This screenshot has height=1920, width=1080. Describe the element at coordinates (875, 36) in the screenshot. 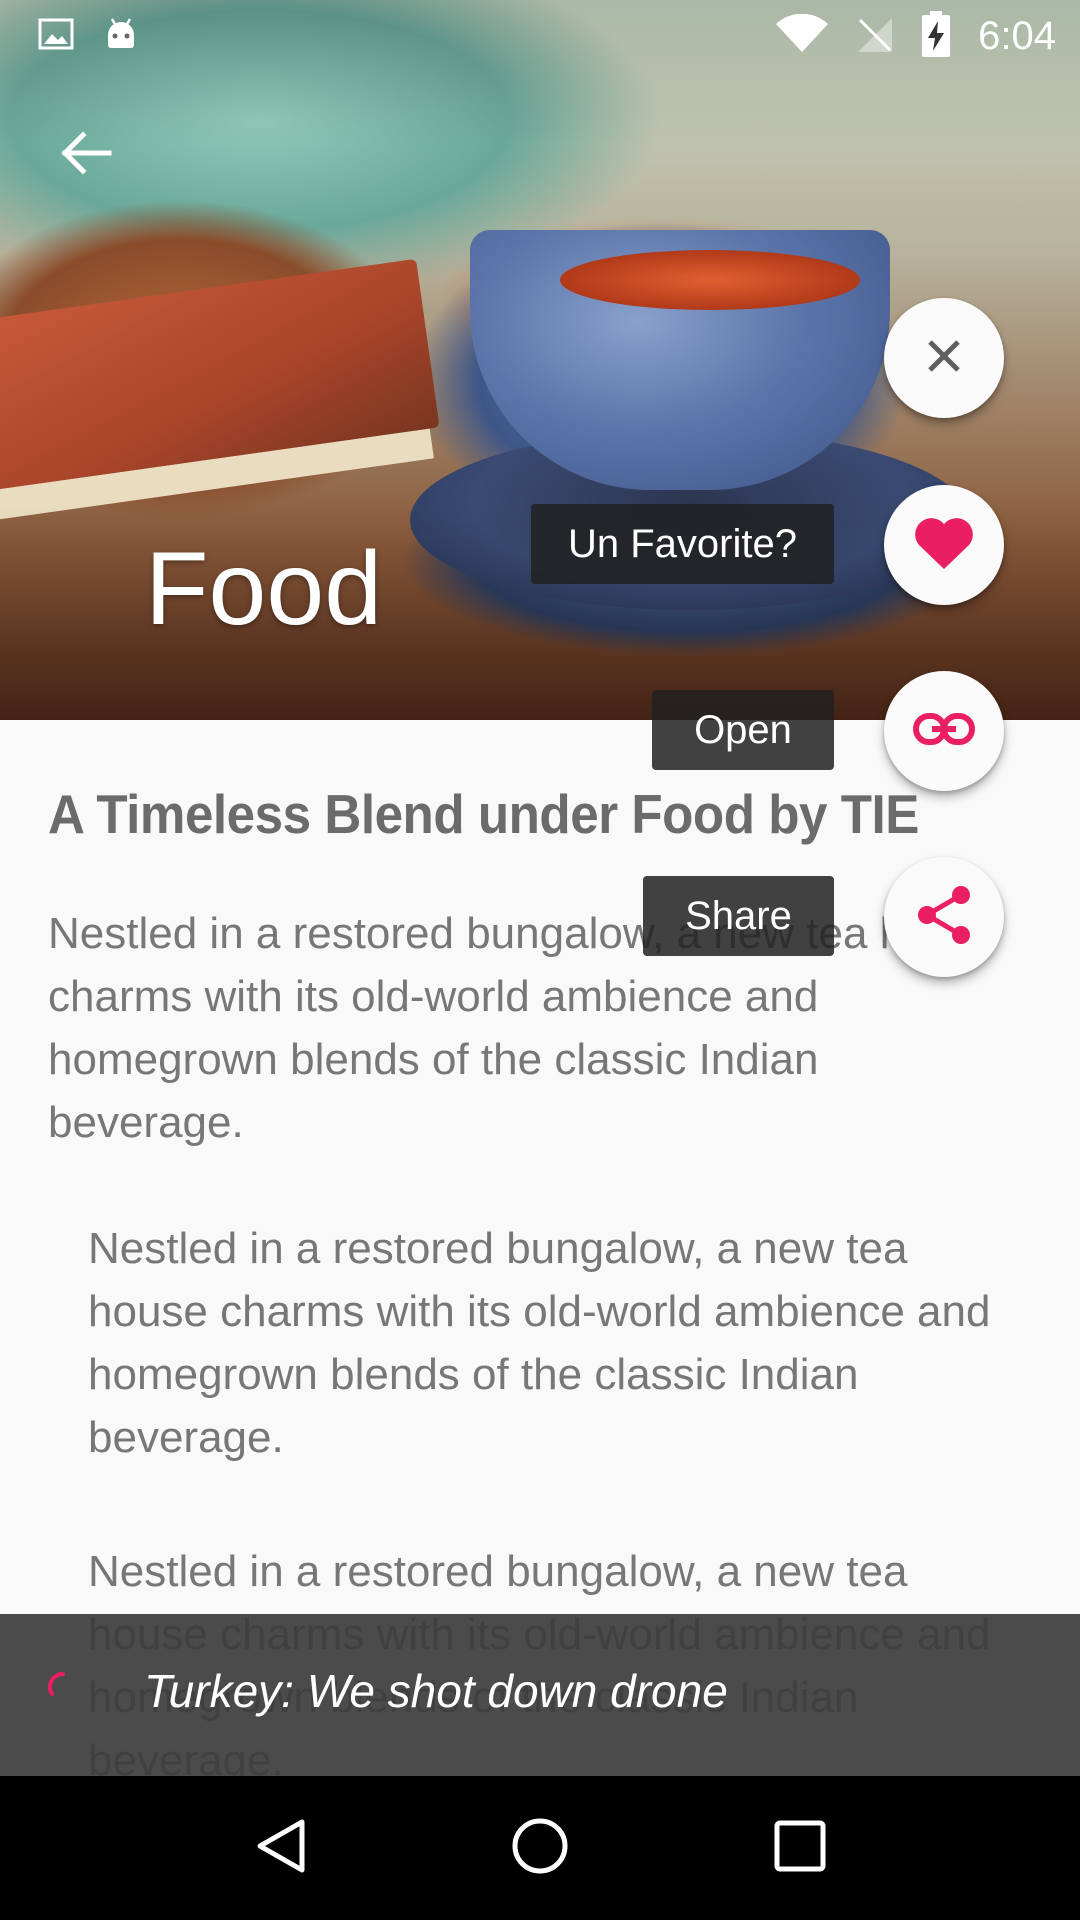

I see `no-signal-icon` at that location.